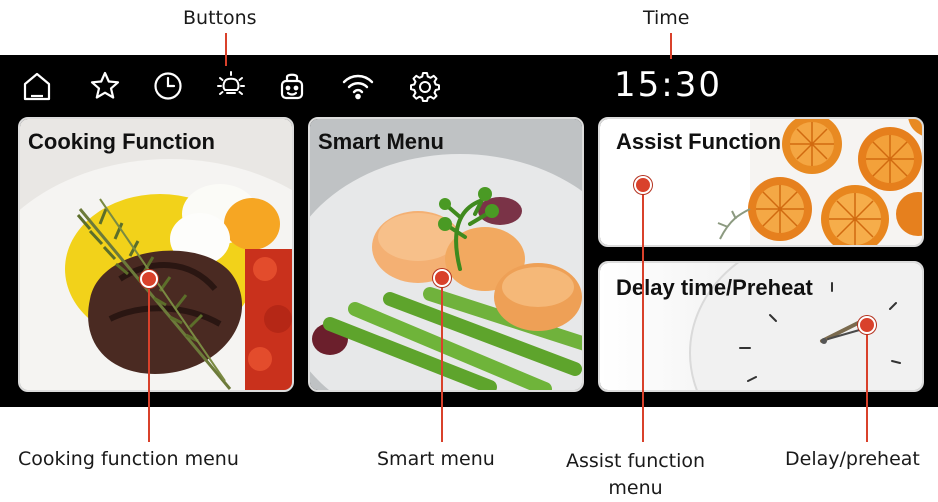 Image resolution: width=938 pixels, height=502 pixels. I want to click on assist-callout-label: Assist function menu, so click(635, 475).